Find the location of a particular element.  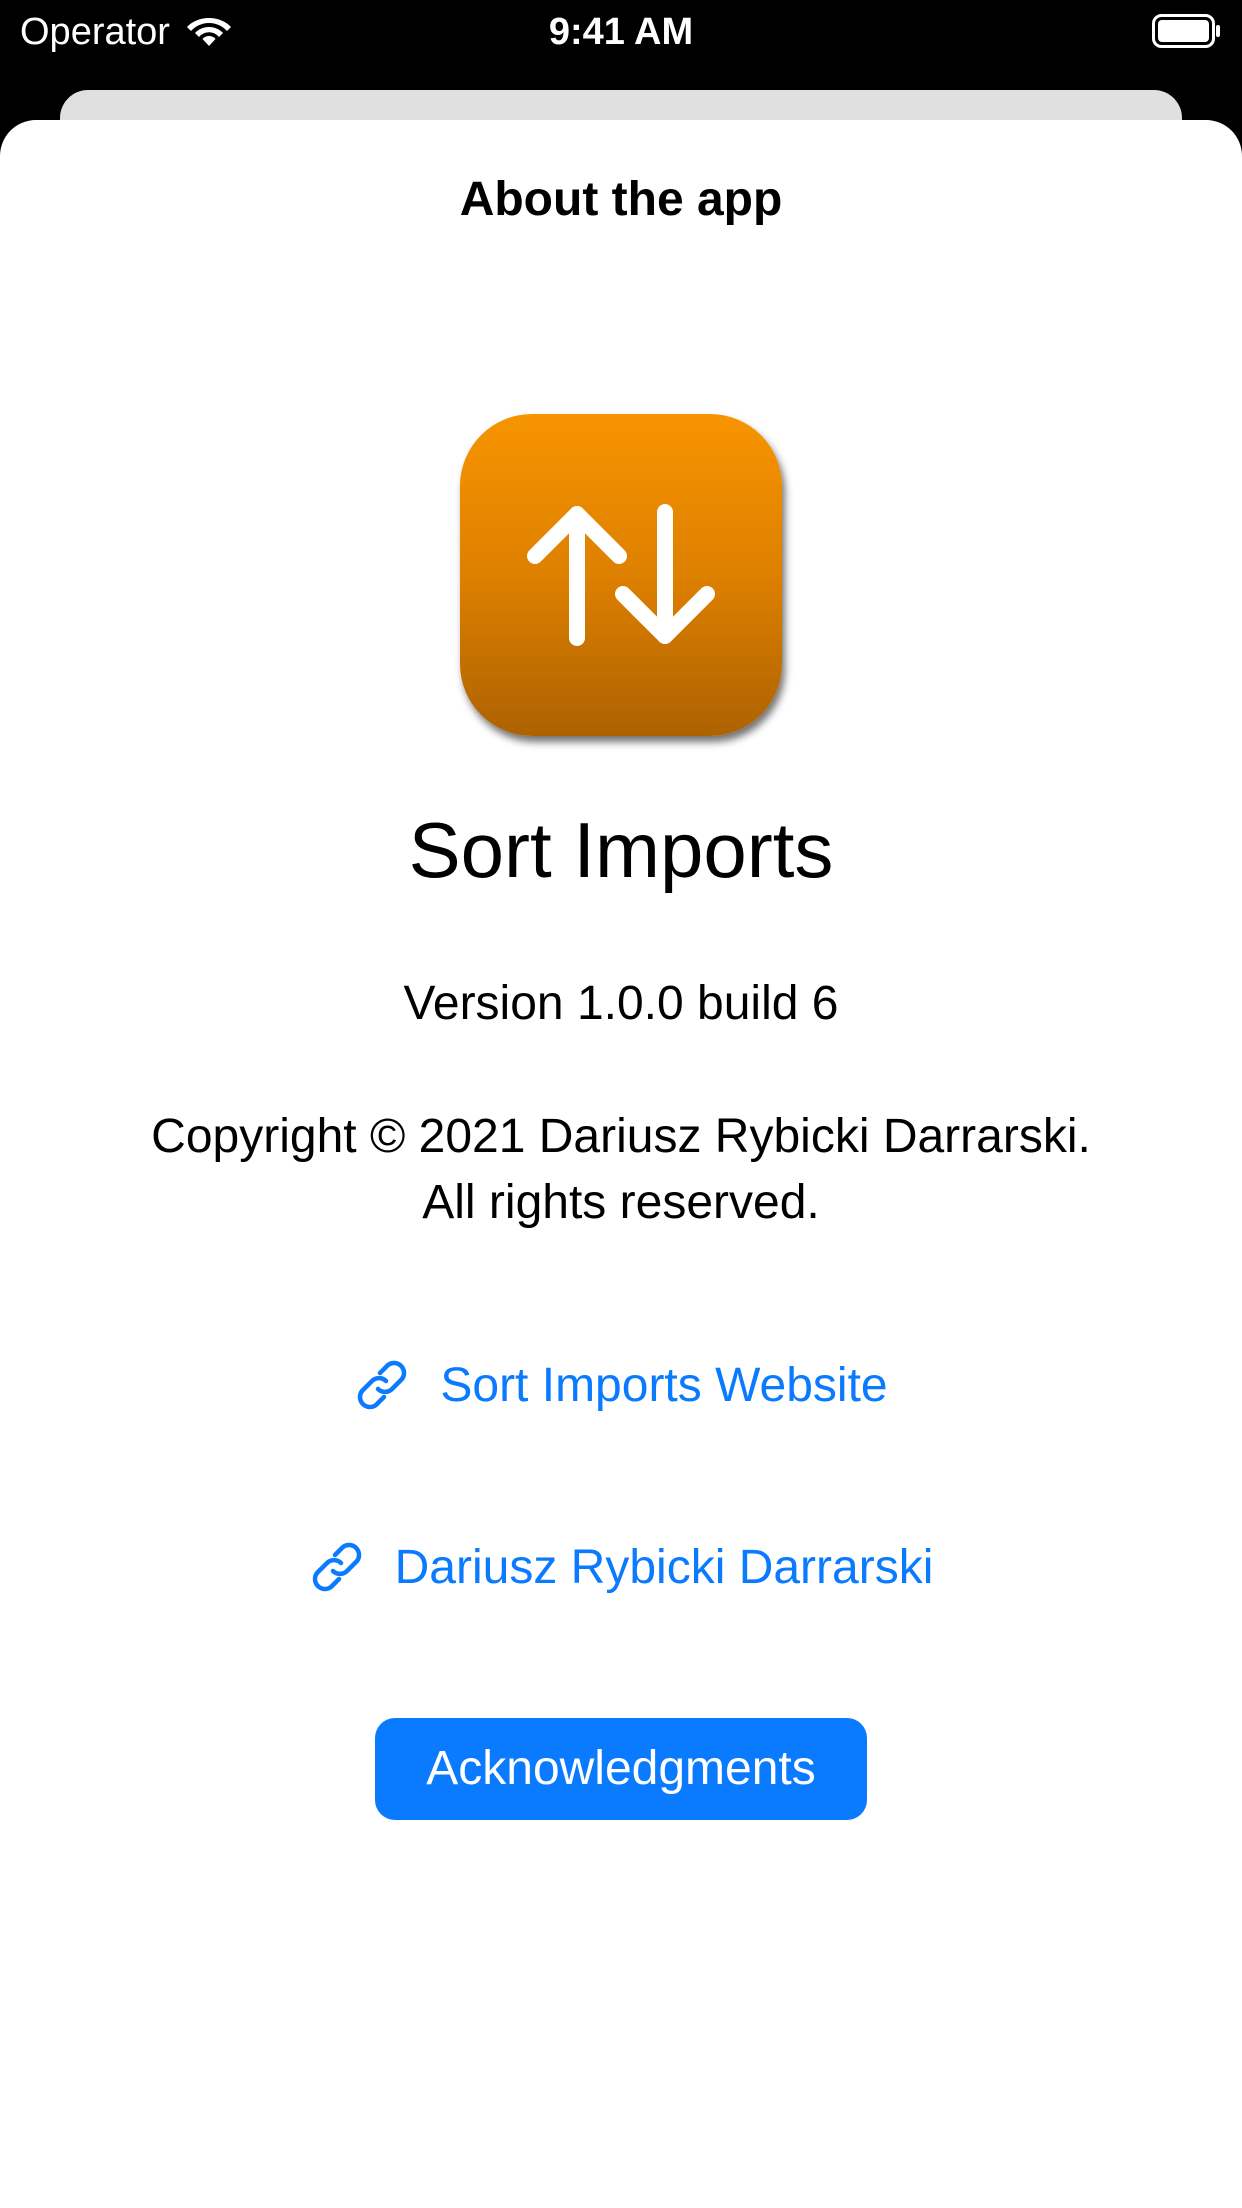

sort-arrows-icon is located at coordinates (621, 575).